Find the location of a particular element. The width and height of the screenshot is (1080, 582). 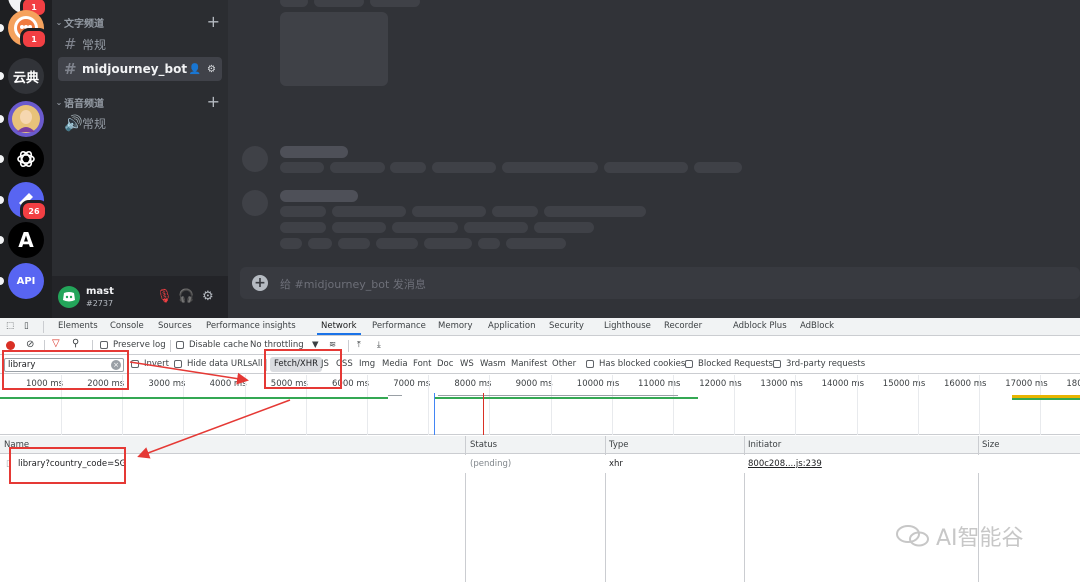

channel-label: 常规 is located at coordinates (94, 44).